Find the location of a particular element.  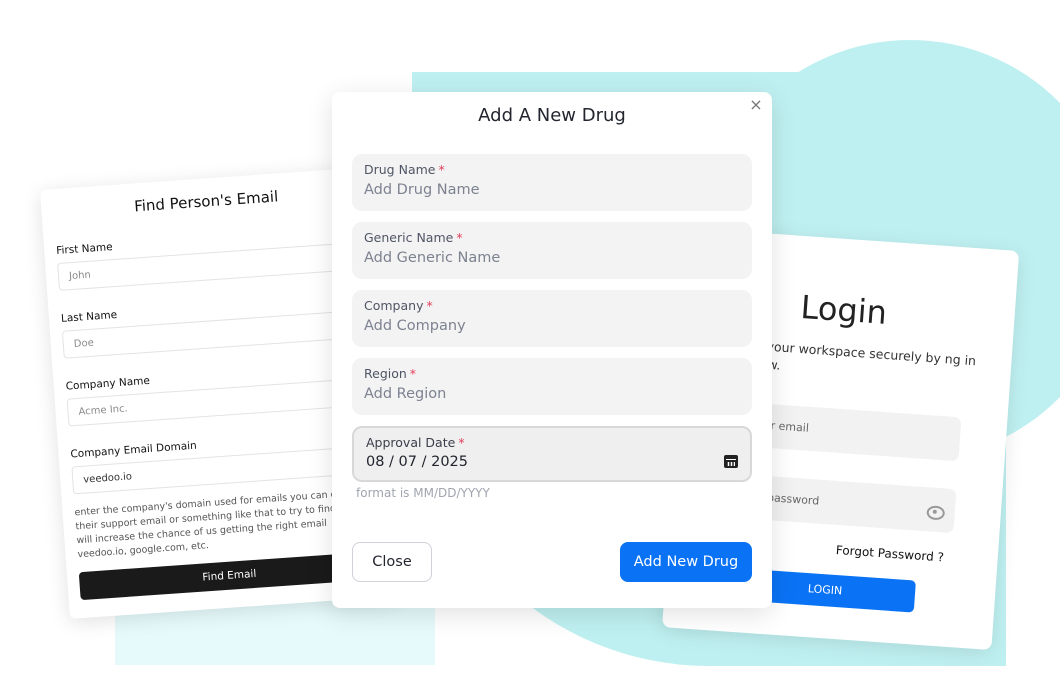

region-field: Region * Add Region is located at coordinates (552, 386).